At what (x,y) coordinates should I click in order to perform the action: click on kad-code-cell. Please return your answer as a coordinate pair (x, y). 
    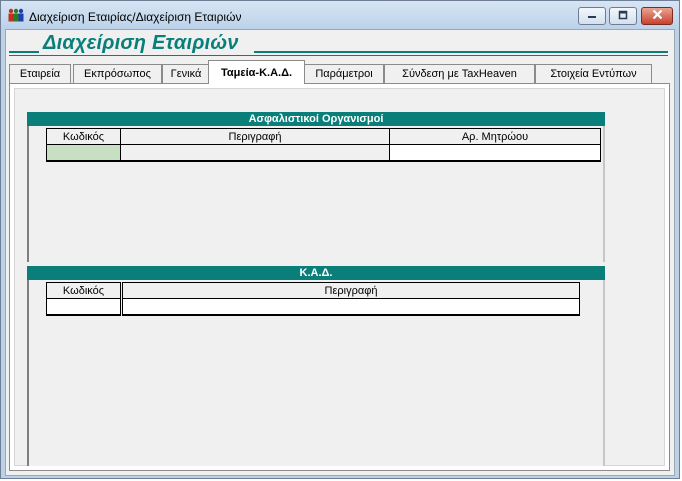
    Looking at the image, I should click on (83, 307).